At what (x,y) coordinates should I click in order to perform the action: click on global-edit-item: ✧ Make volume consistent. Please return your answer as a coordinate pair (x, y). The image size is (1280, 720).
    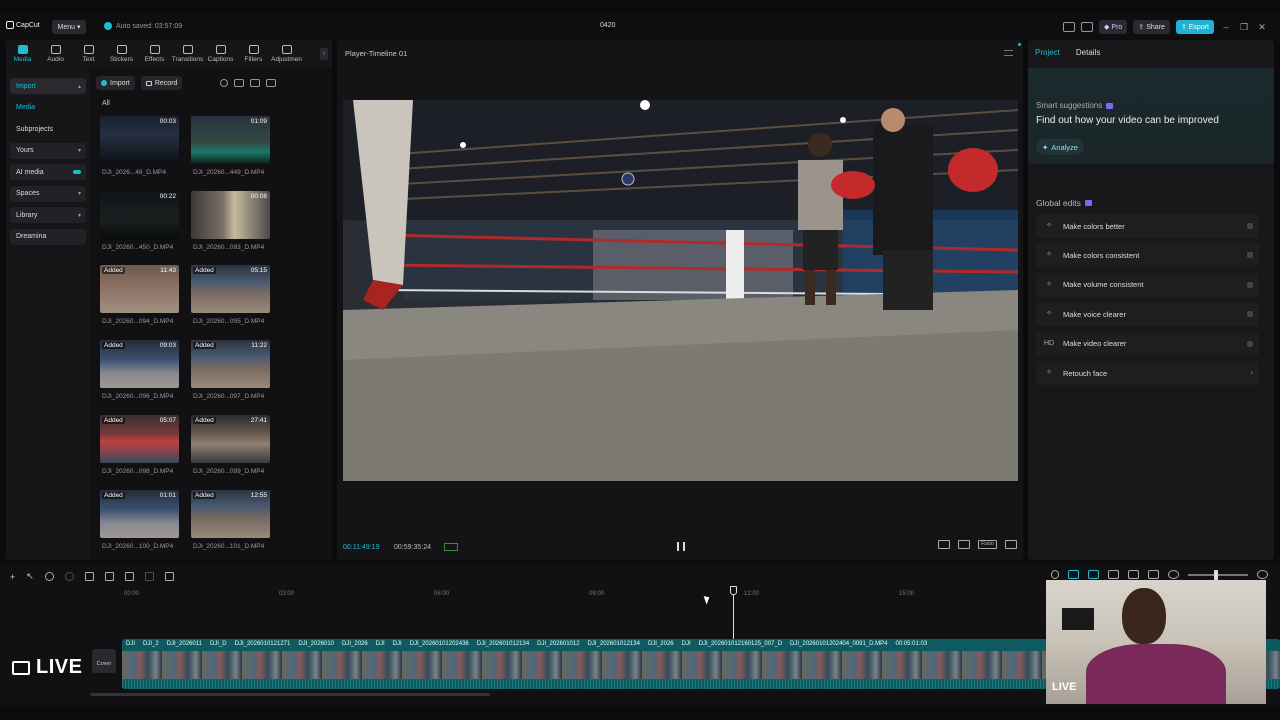
    Looking at the image, I should click on (1147, 284).